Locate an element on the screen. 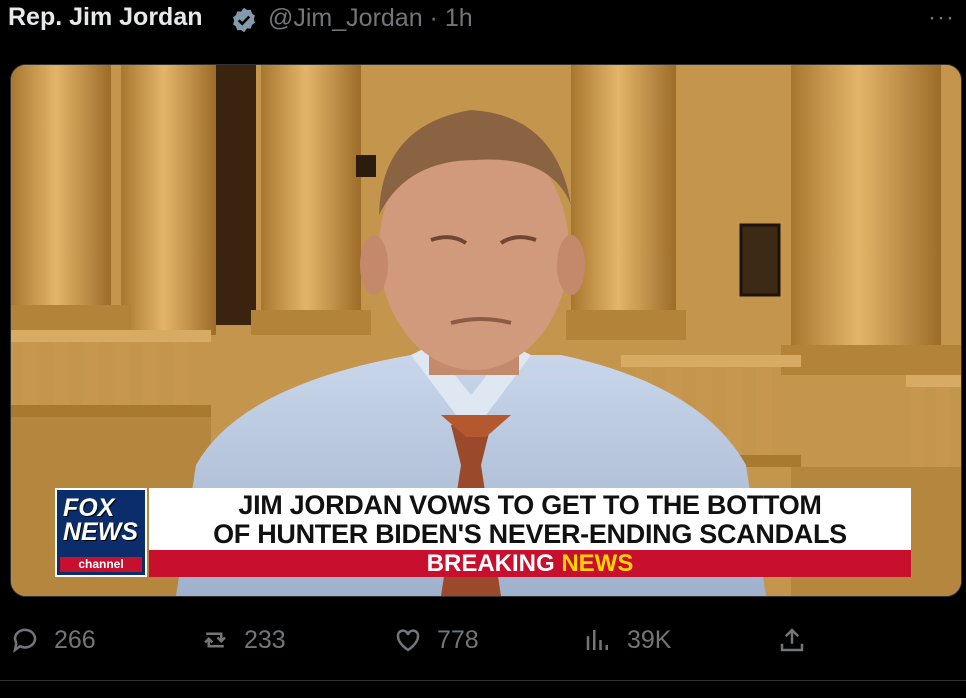  more-options-button: ··· is located at coordinates (941, 18).